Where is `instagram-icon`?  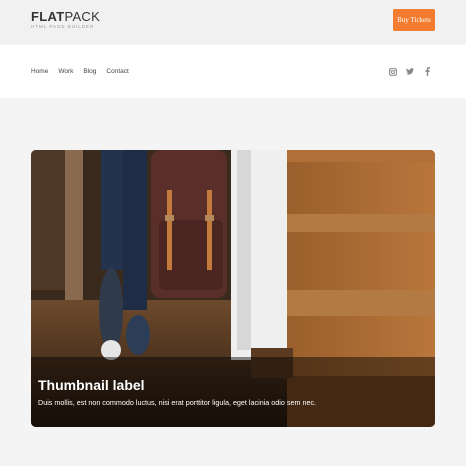 instagram-icon is located at coordinates (393, 71).